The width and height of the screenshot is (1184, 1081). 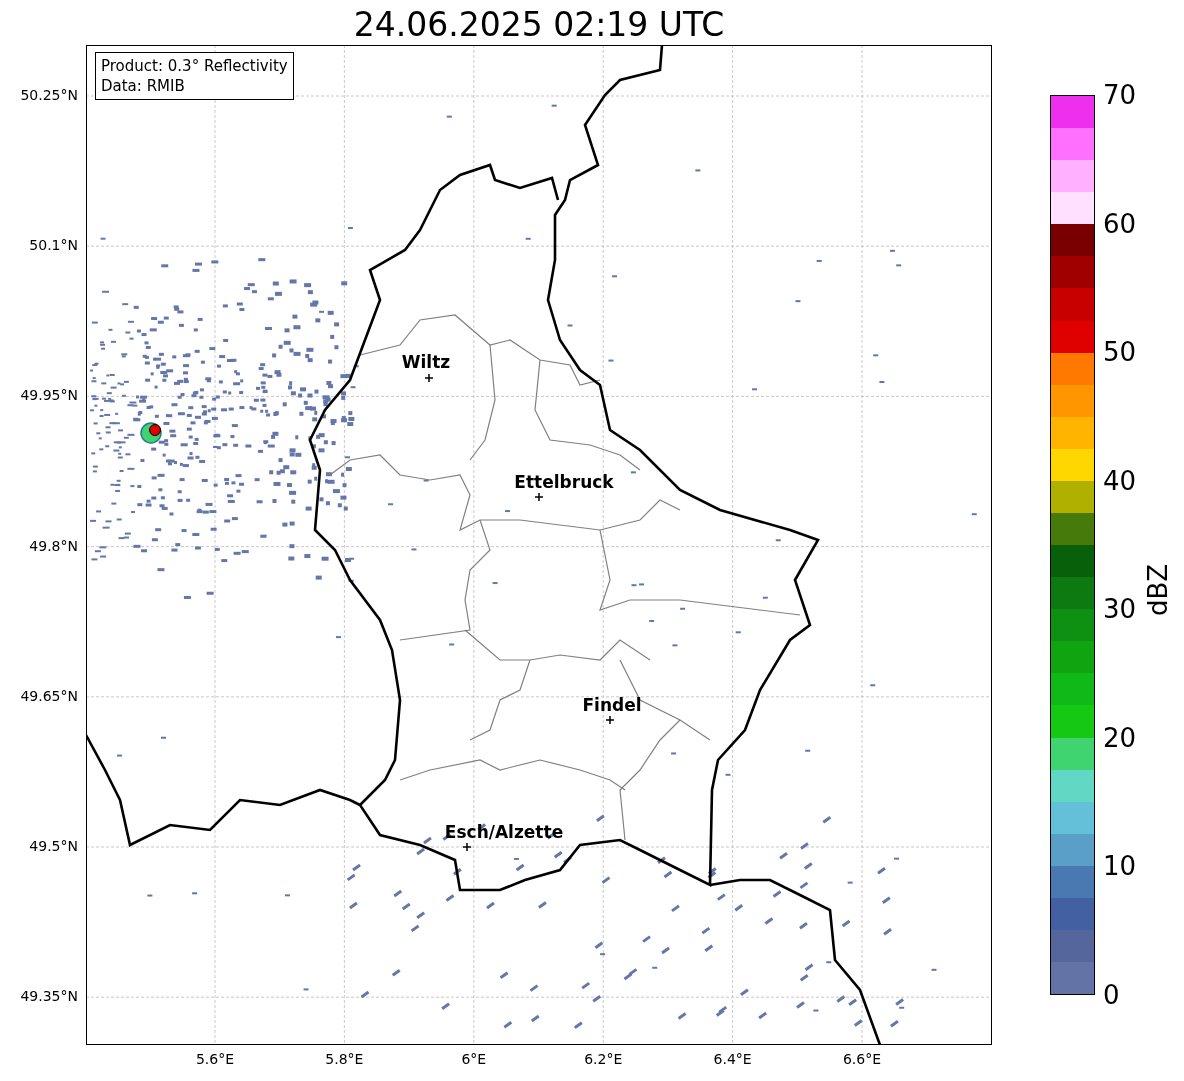 I want to click on longitude-tick-label: 6°E, so click(x=474, y=1059).